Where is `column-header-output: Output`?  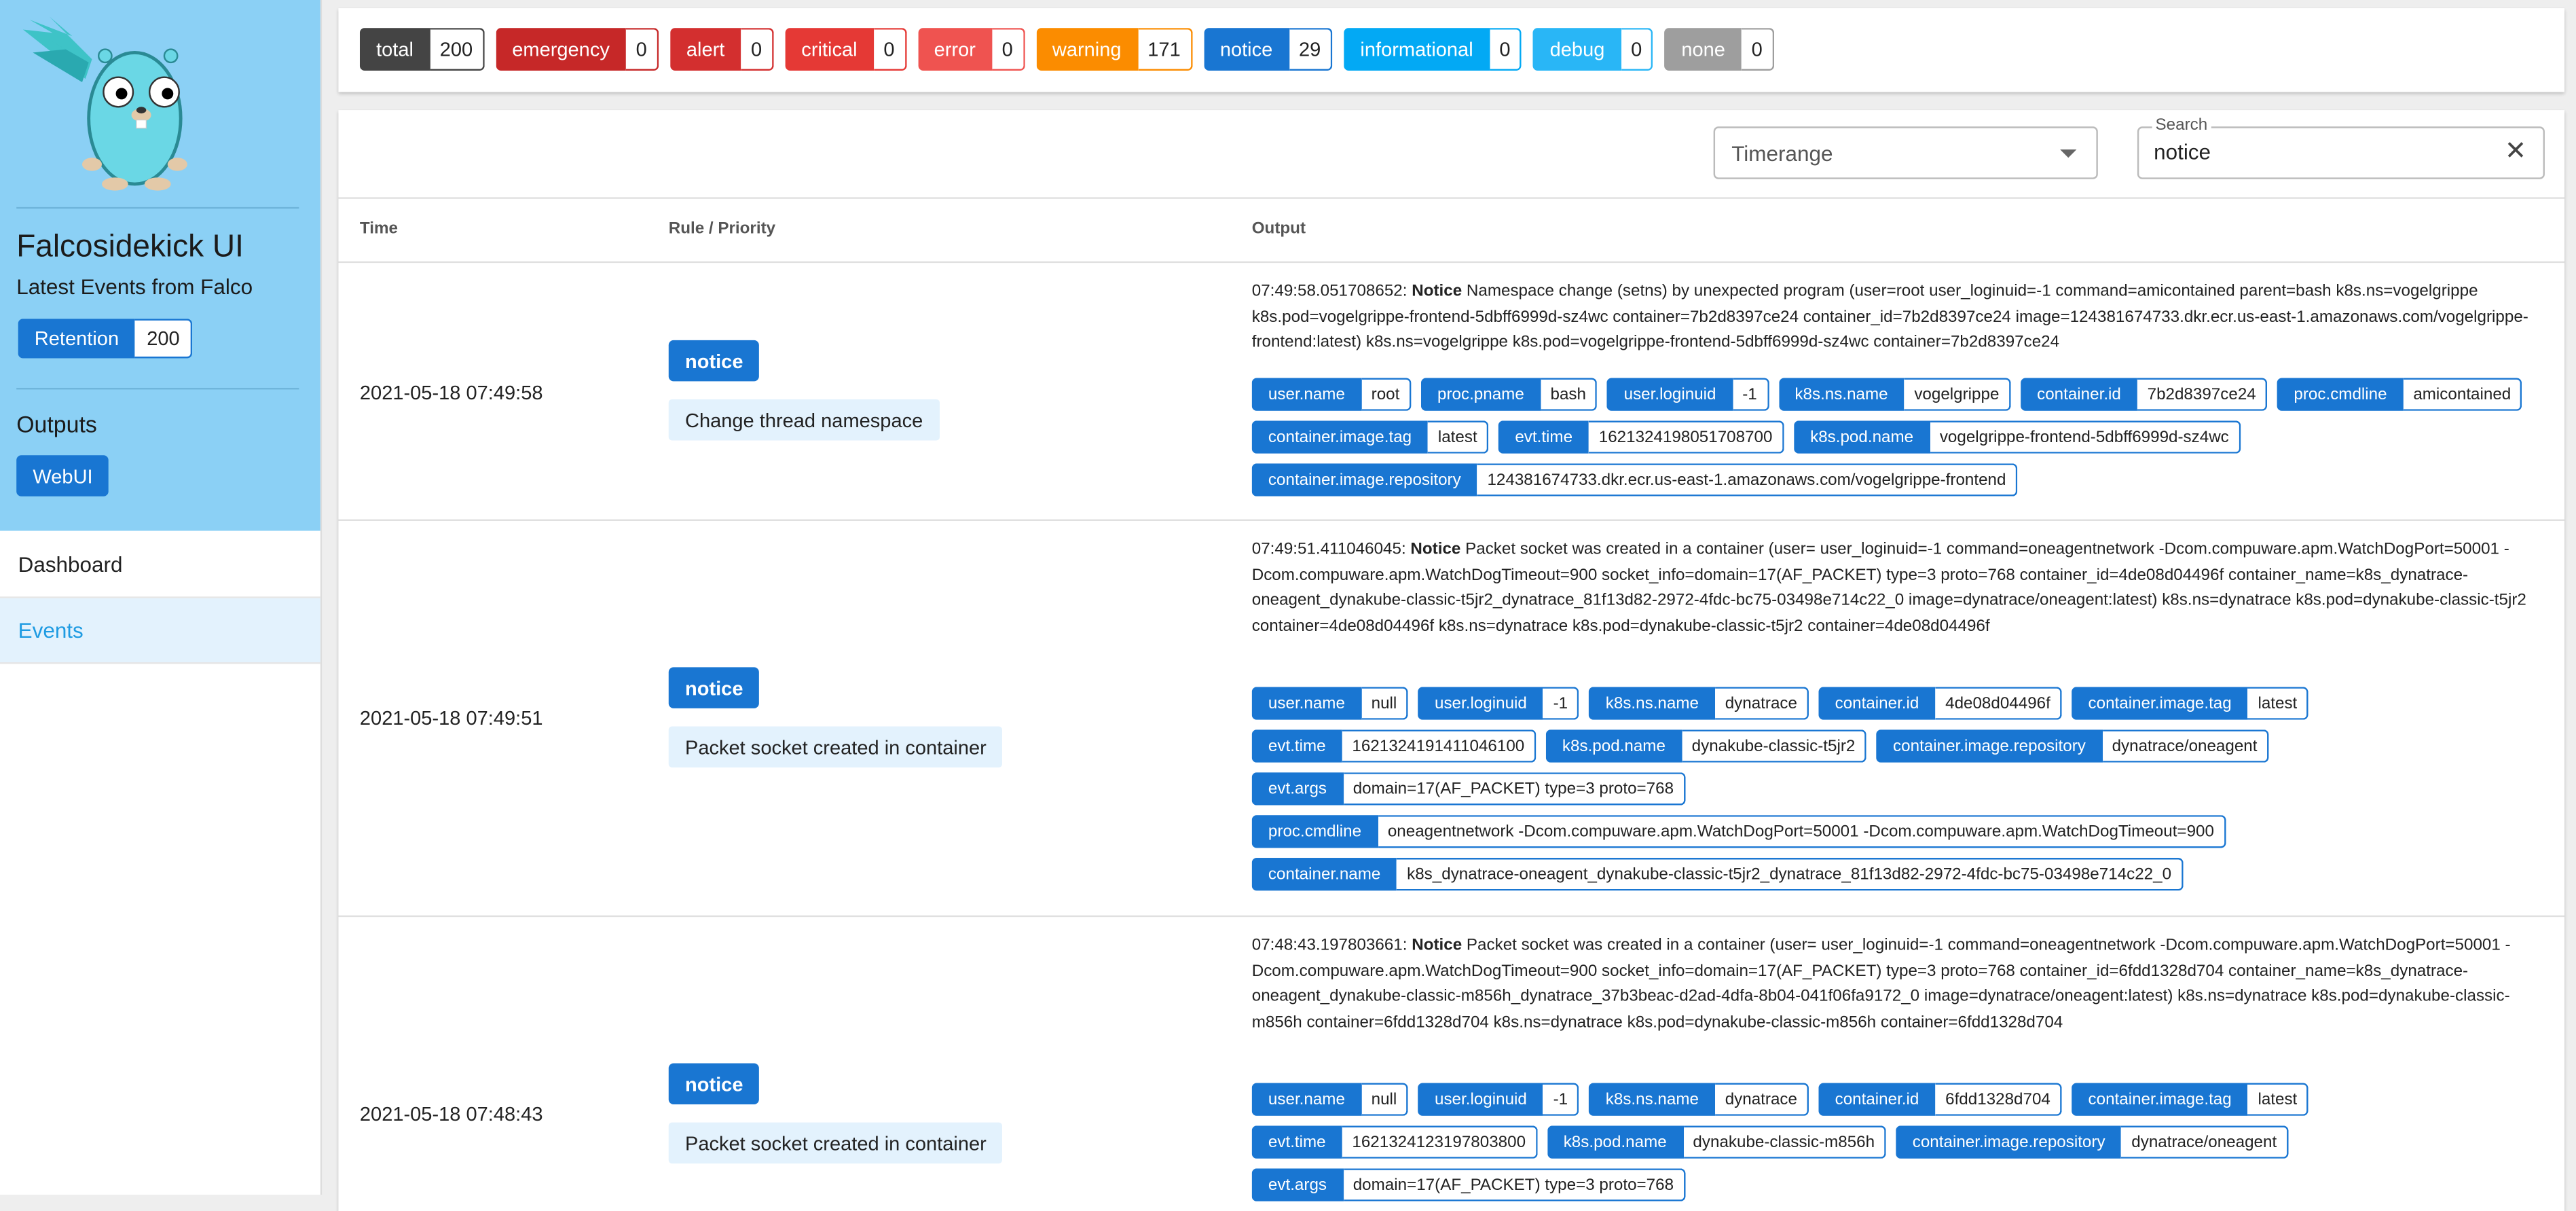 column-header-output: Output is located at coordinates (1279, 229).